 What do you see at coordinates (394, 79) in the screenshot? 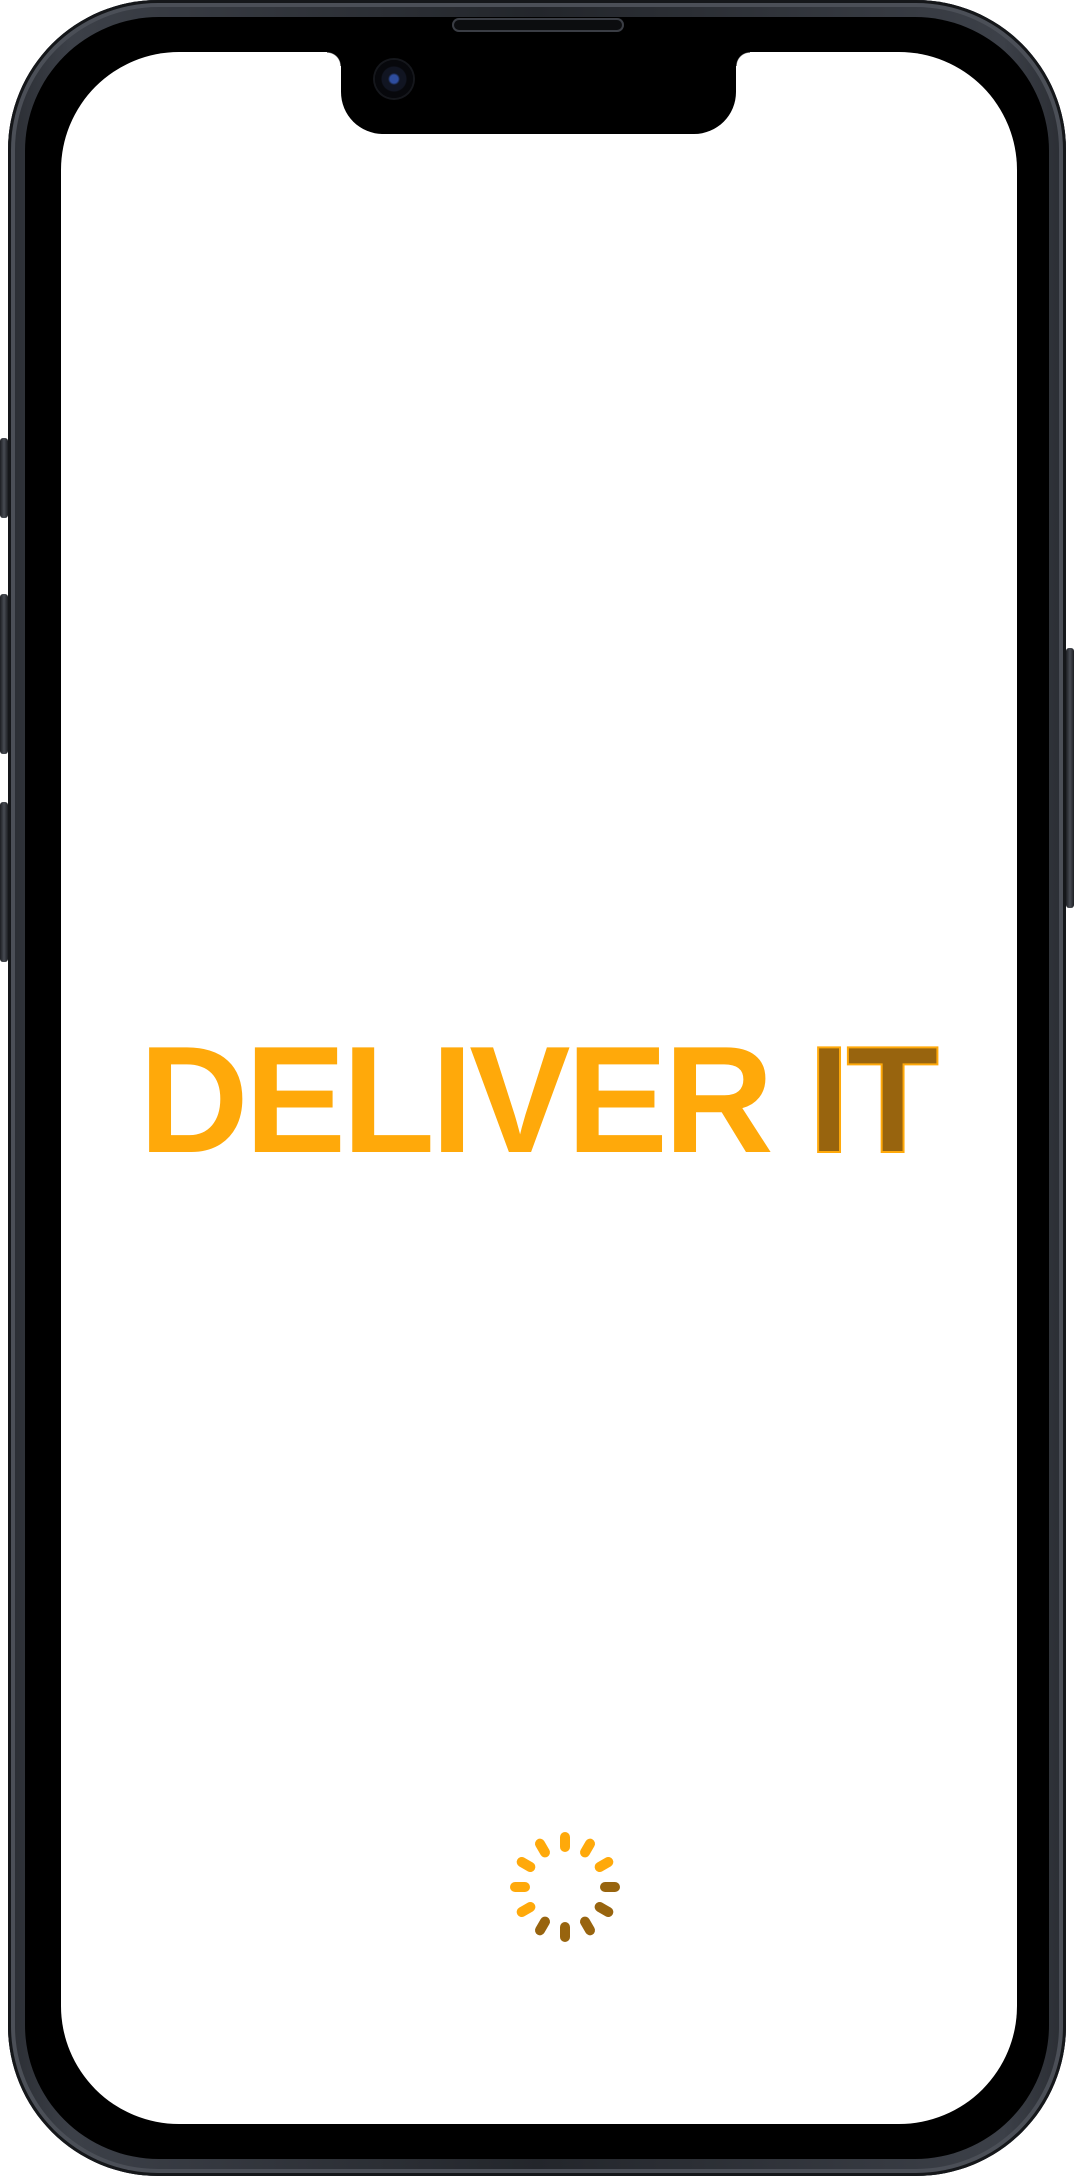
I see `front-camera-icon` at bounding box center [394, 79].